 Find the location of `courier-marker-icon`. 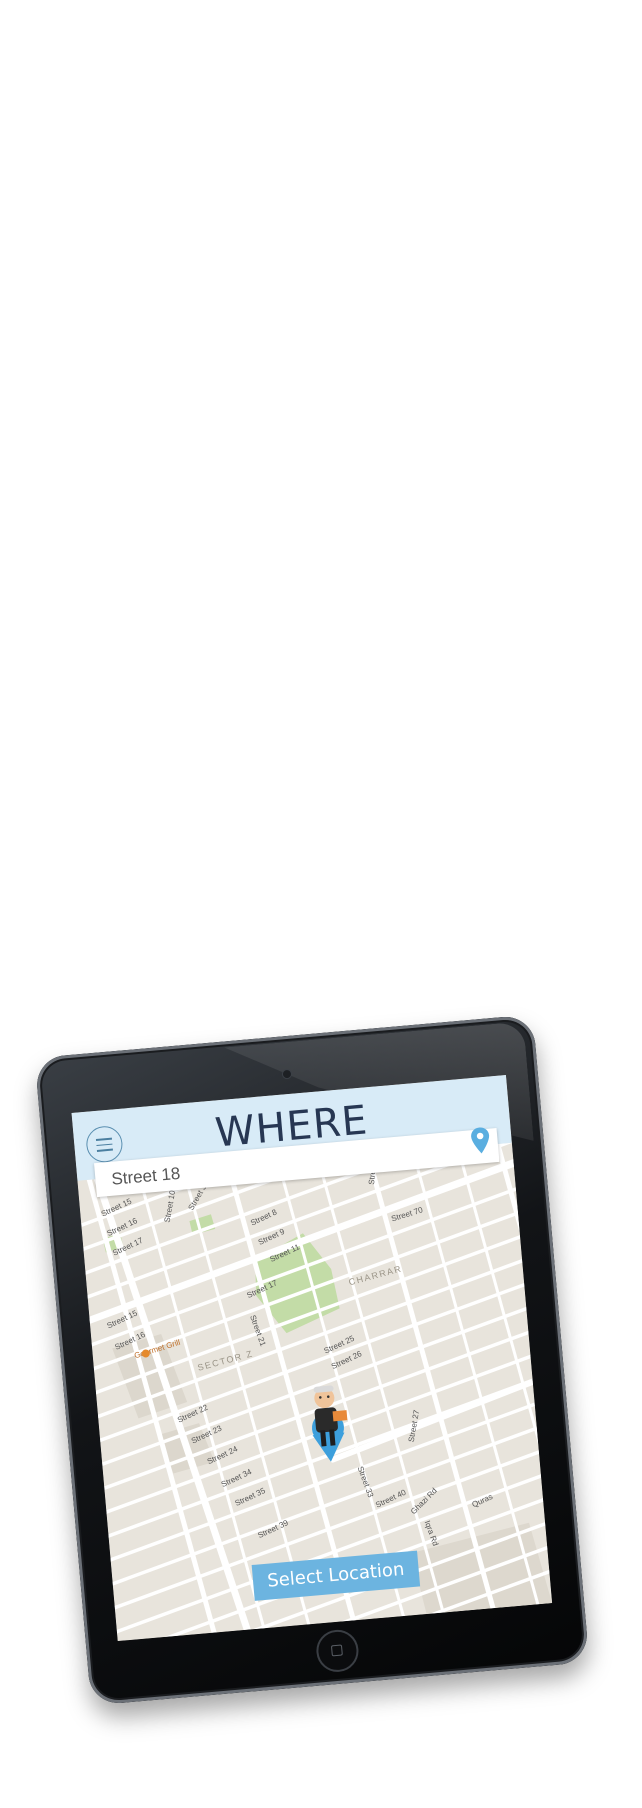

courier-marker-icon is located at coordinates (327, 1422).